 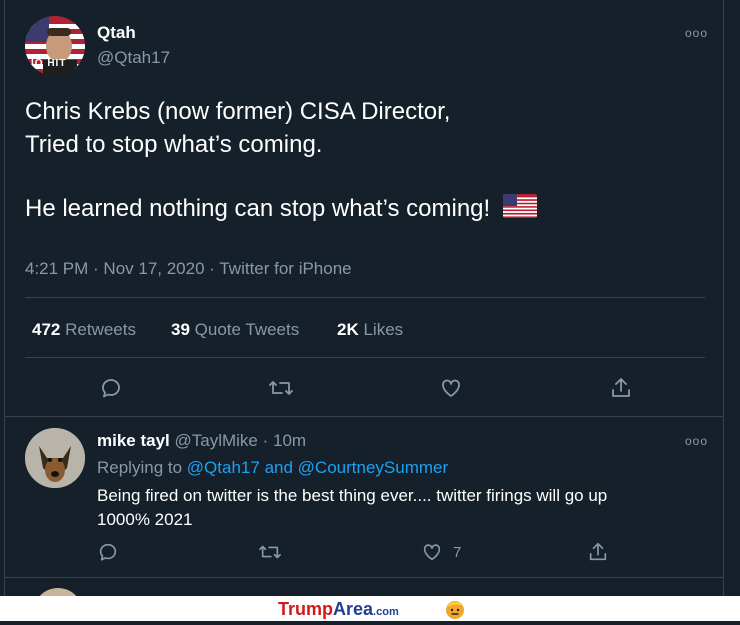 What do you see at coordinates (457, 552) in the screenshot?
I see `reply-like-count: 7` at bounding box center [457, 552].